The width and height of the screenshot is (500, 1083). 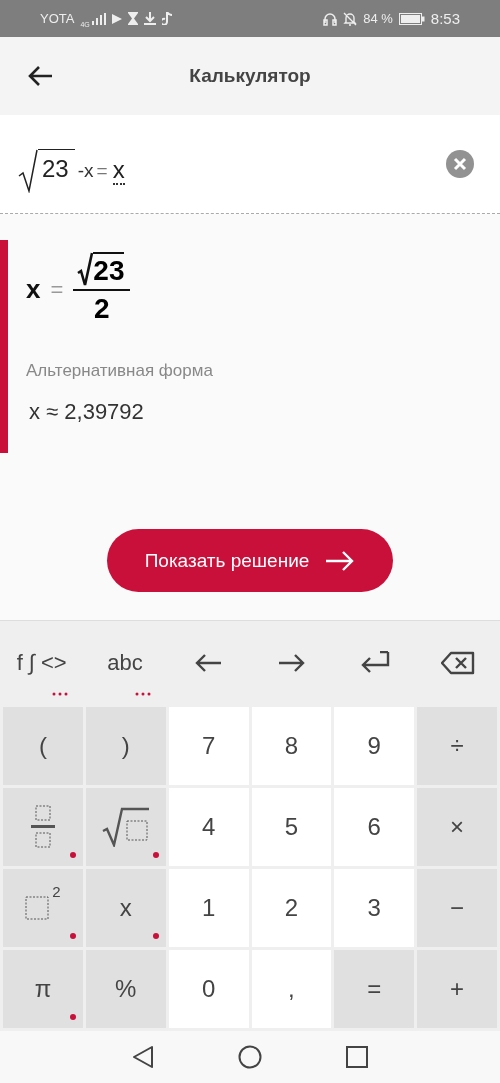 What do you see at coordinates (374, 908) in the screenshot?
I see `keypad-key: 3` at bounding box center [374, 908].